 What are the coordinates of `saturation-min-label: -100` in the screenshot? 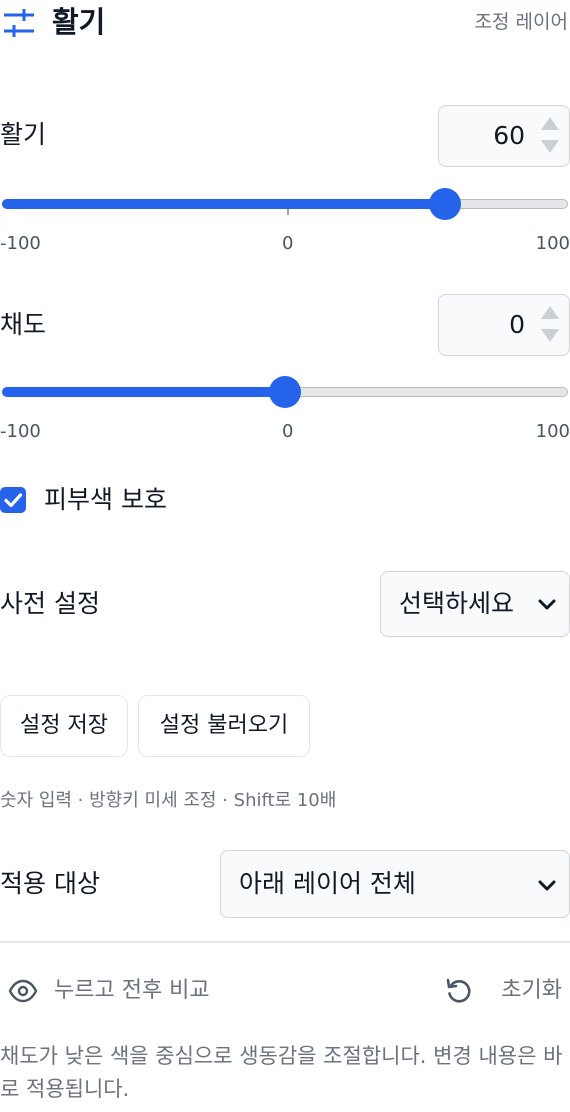 It's located at (20, 431).